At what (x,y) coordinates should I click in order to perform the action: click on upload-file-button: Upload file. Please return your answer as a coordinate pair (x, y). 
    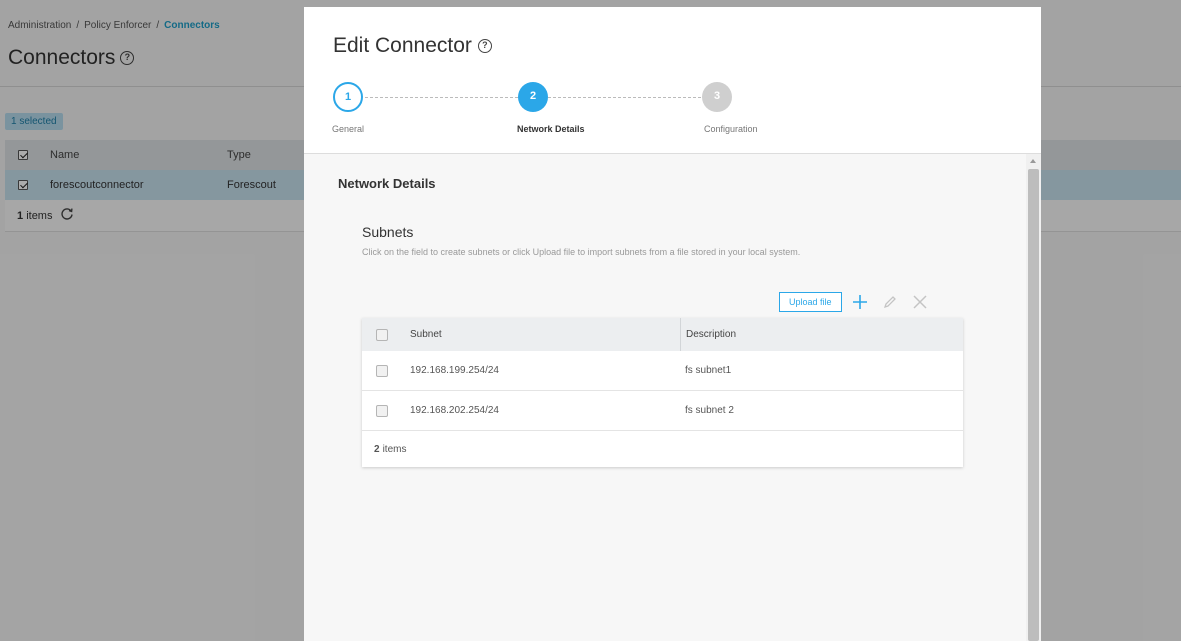
    Looking at the image, I should click on (810, 302).